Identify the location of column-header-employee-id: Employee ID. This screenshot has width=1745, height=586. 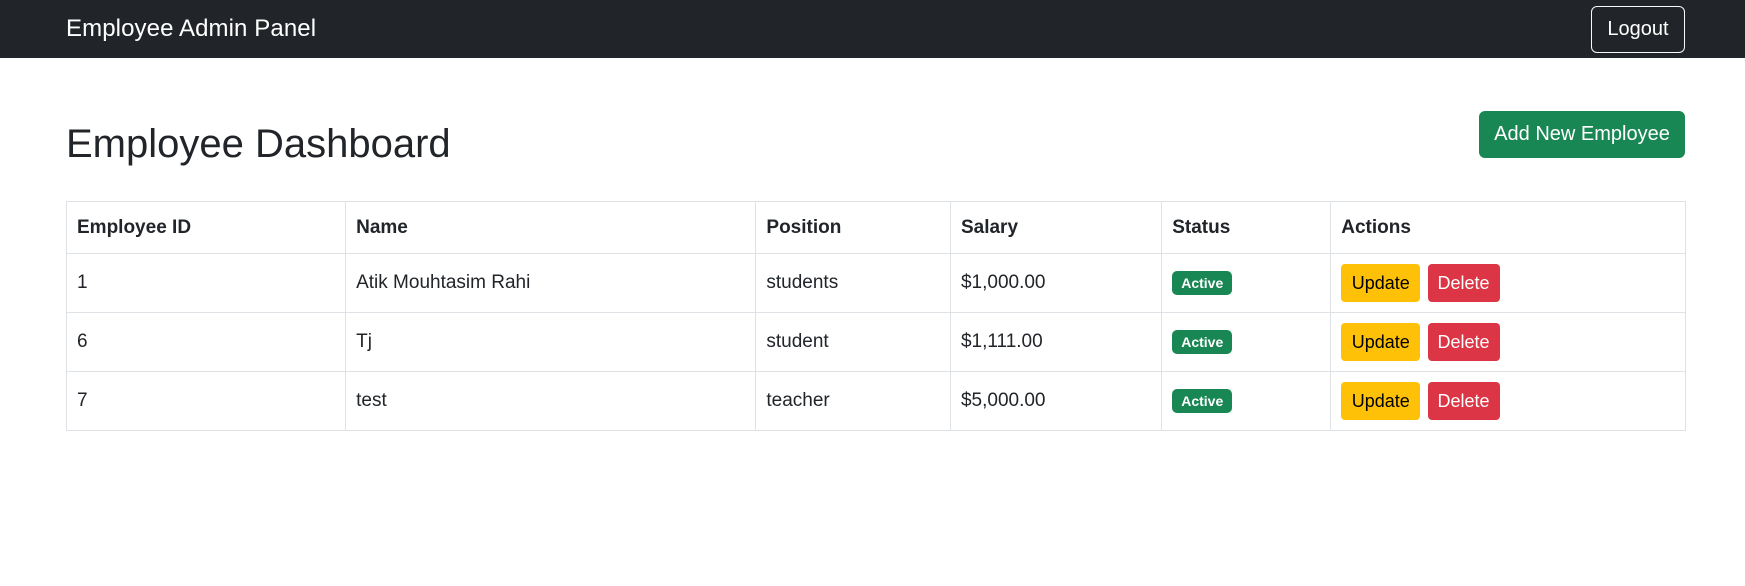
(206, 227).